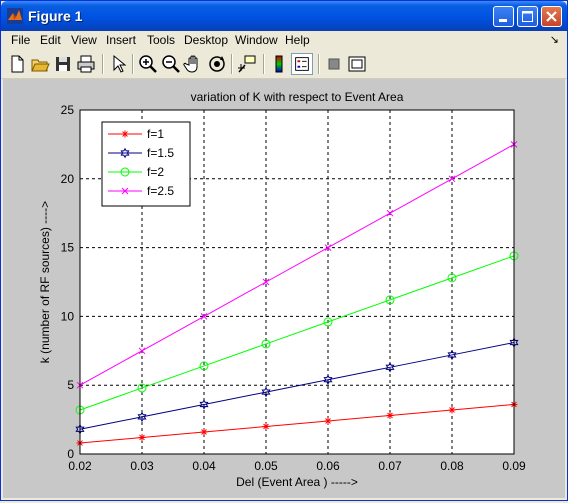  Describe the element at coordinates (256, 40) in the screenshot. I see `menu-window: Window` at that location.